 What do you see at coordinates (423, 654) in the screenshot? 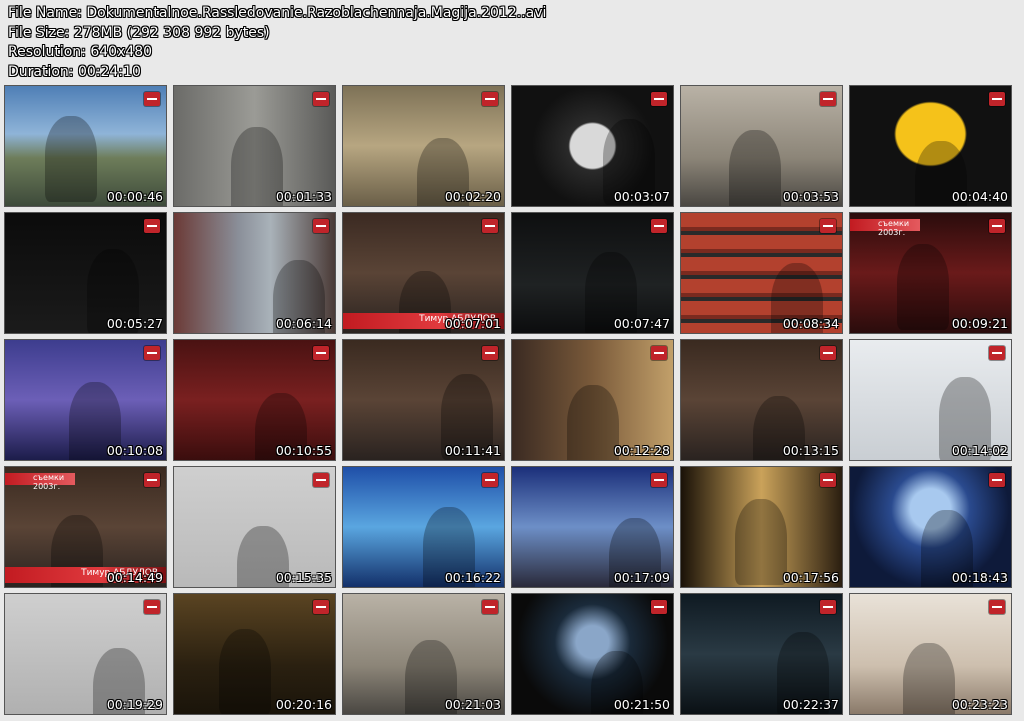
I see `video-thumbnail: 00:21:03` at bounding box center [423, 654].